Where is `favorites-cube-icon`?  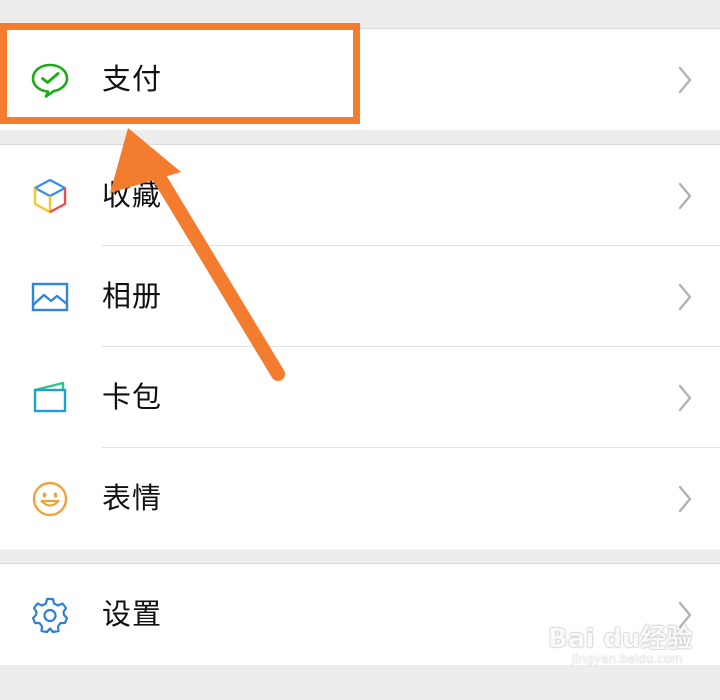
favorites-cube-icon is located at coordinates (50, 196).